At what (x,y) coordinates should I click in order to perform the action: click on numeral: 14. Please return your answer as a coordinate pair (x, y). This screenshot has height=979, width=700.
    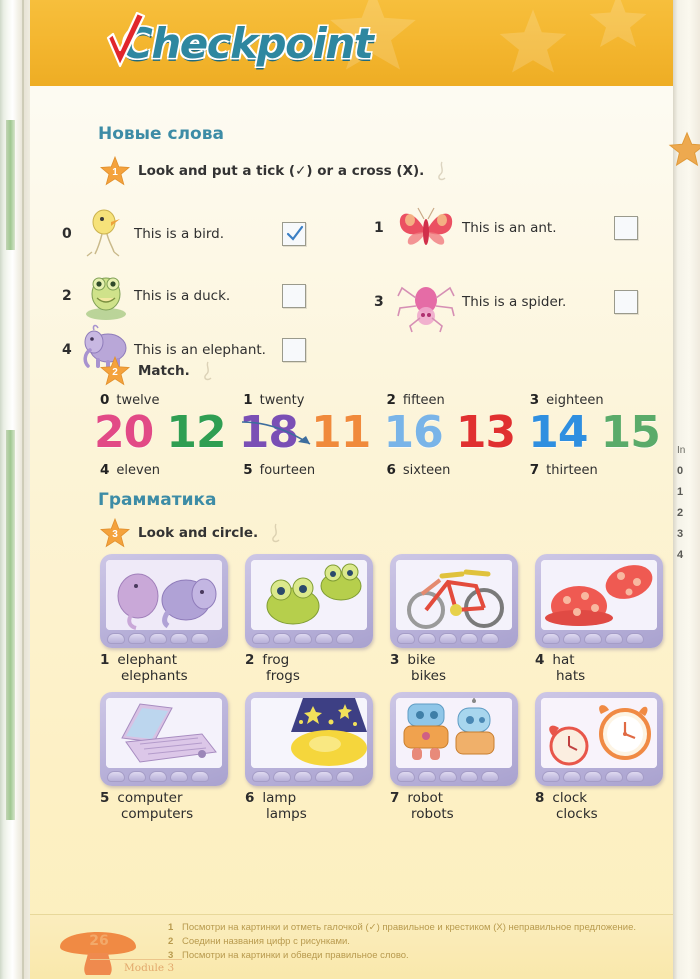
    Looking at the image, I should click on (564, 433).